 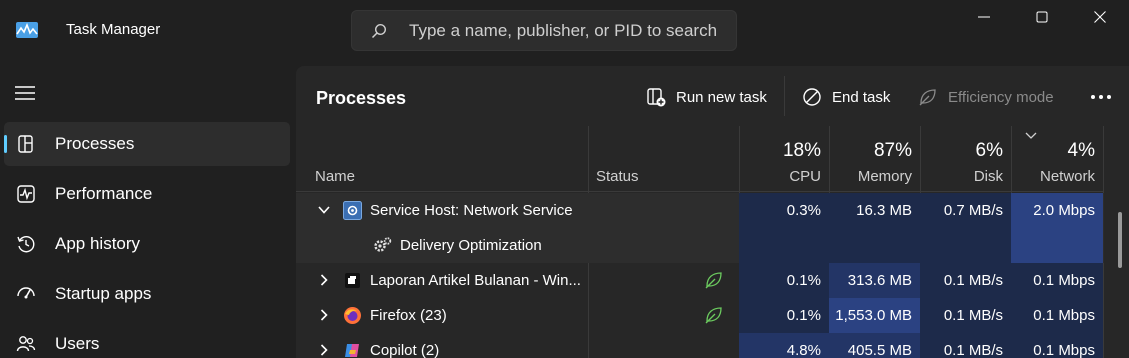 I want to click on table-row: Delivery Optimization, so click(x=700, y=245).